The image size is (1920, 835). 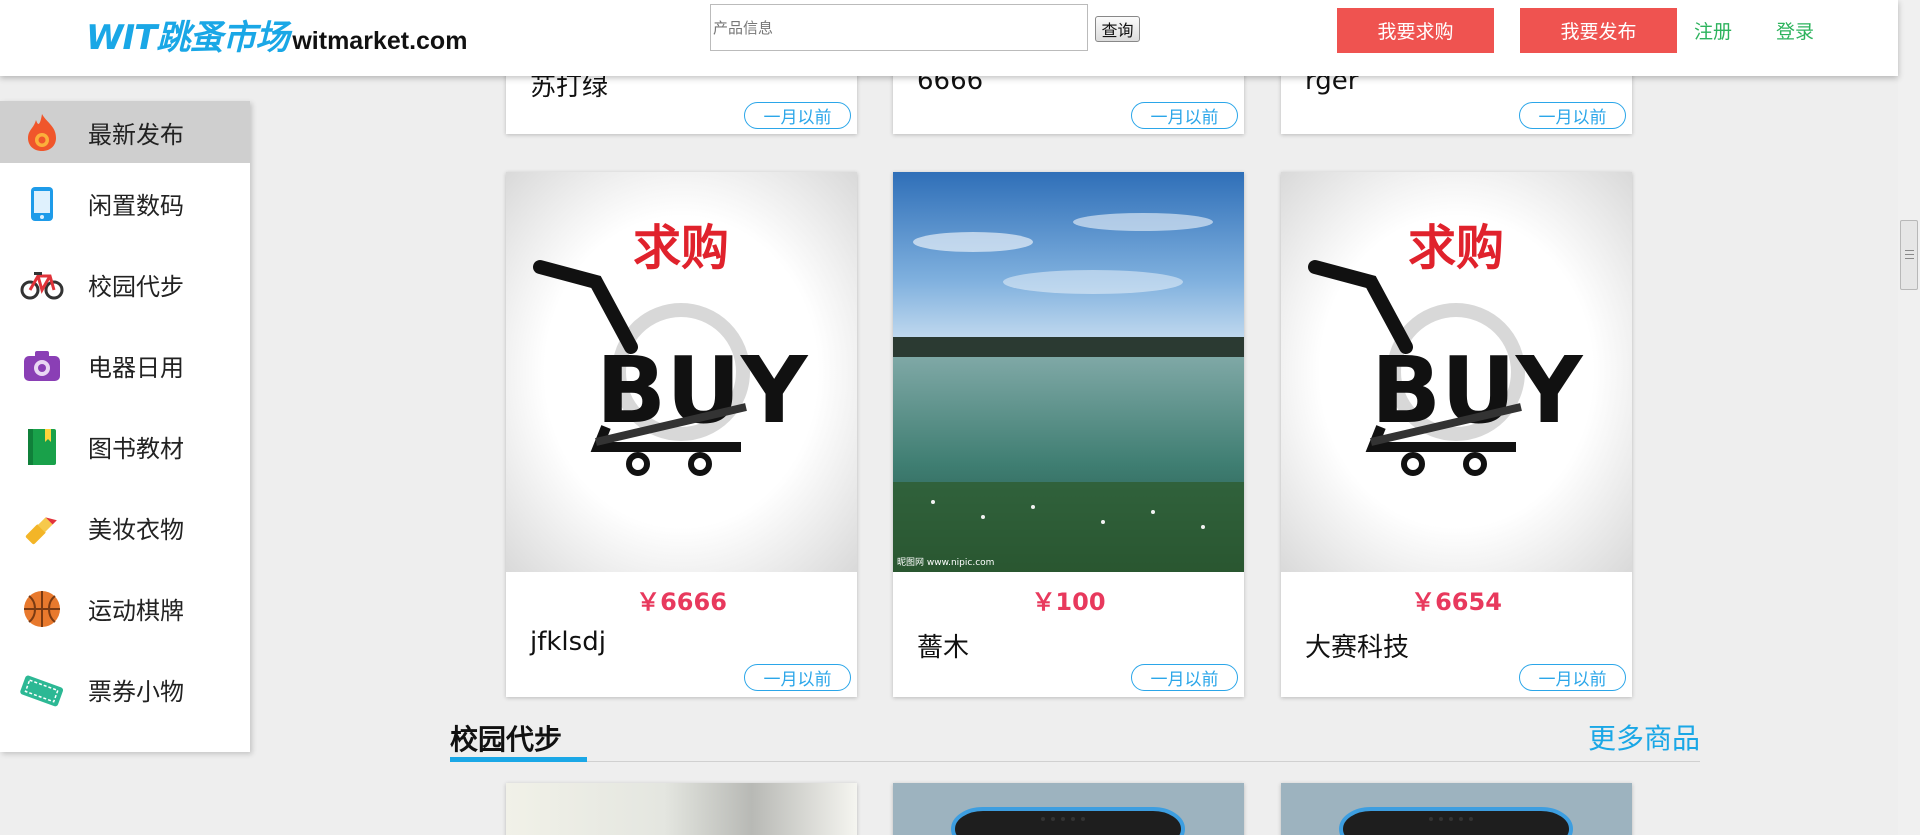 What do you see at coordinates (1713, 30) in the screenshot?
I see `register-link: 注册` at bounding box center [1713, 30].